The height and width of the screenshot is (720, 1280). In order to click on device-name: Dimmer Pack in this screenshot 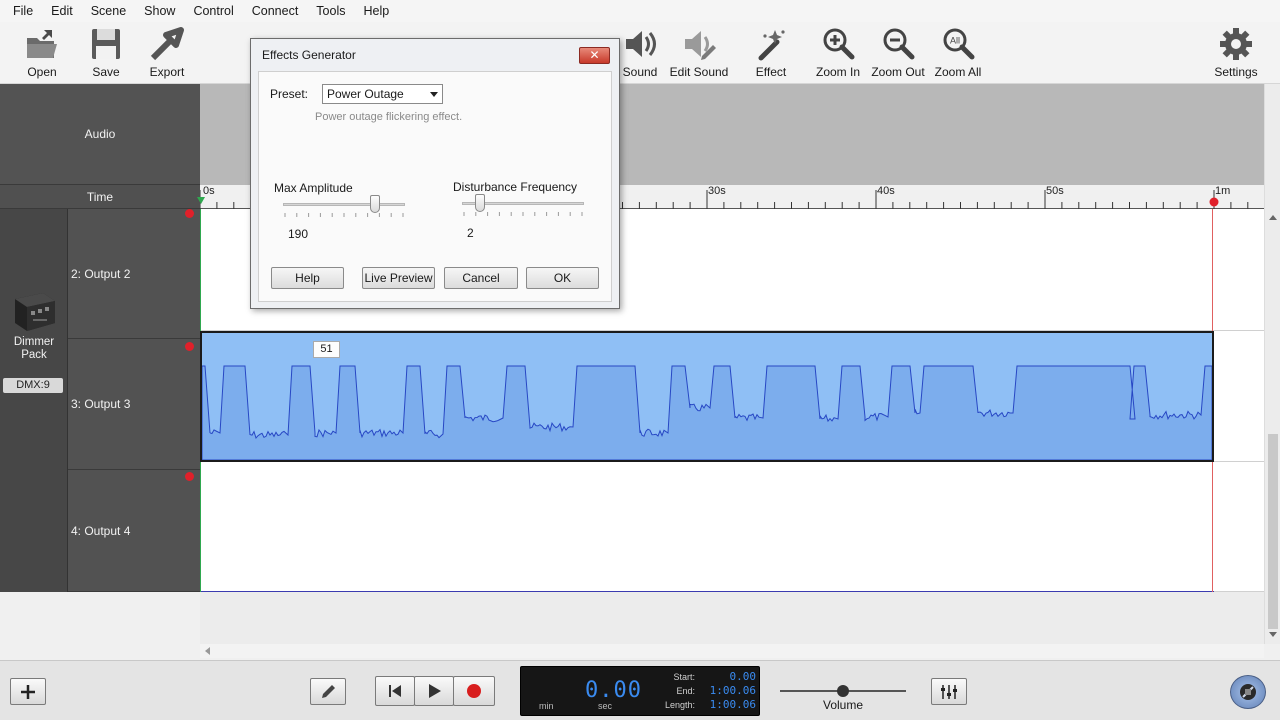, I will do `click(34, 348)`.